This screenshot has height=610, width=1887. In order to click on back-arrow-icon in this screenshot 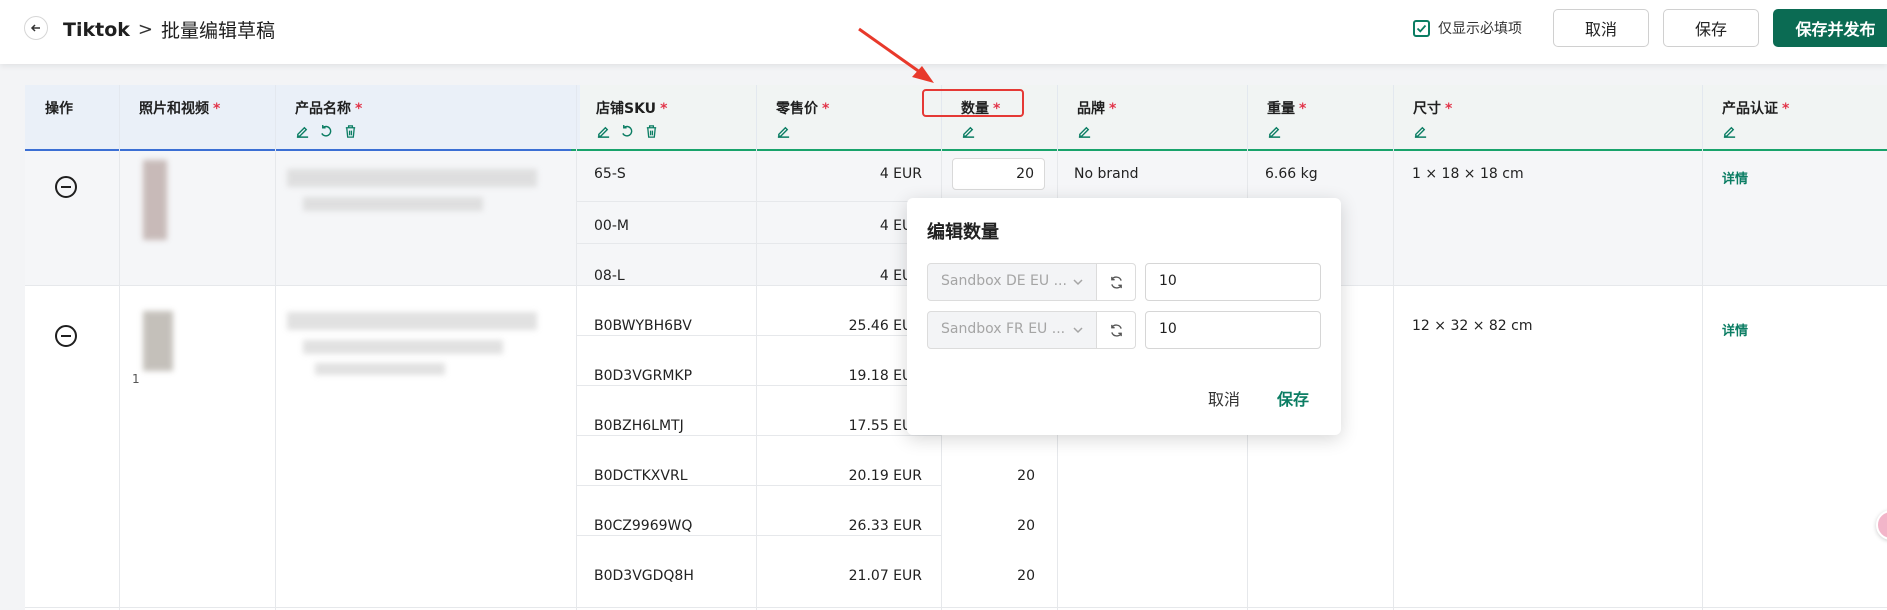, I will do `click(35, 28)`.